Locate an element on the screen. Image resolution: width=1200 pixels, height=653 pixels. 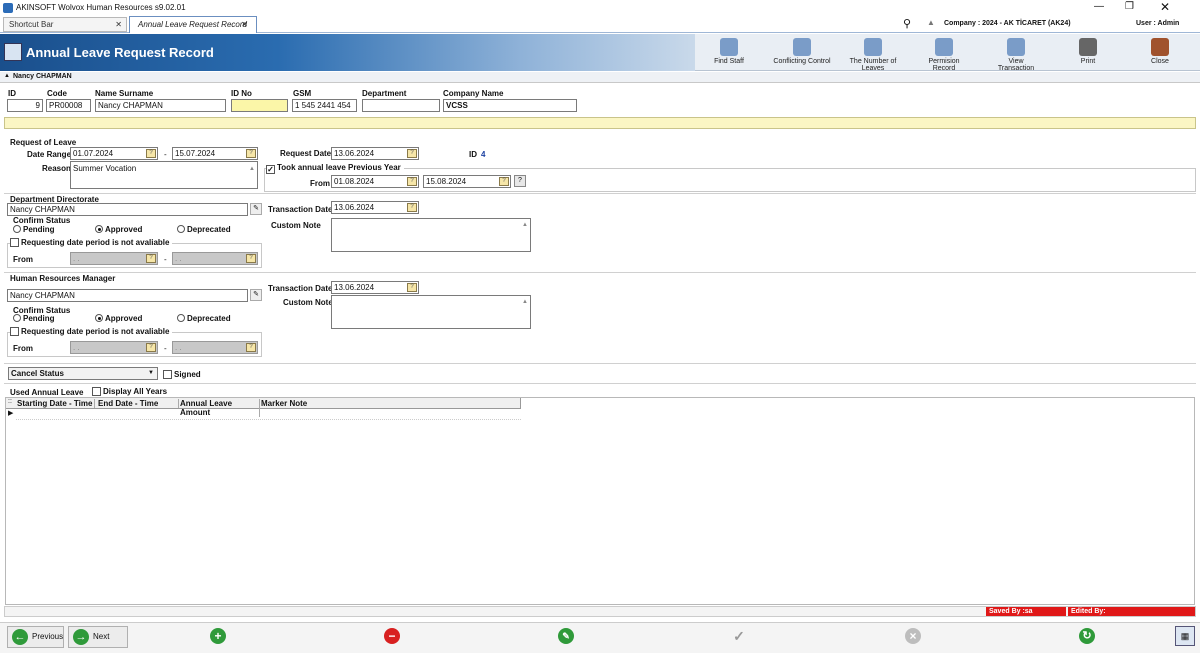
next-button: → Next is located at coordinates (98, 637).